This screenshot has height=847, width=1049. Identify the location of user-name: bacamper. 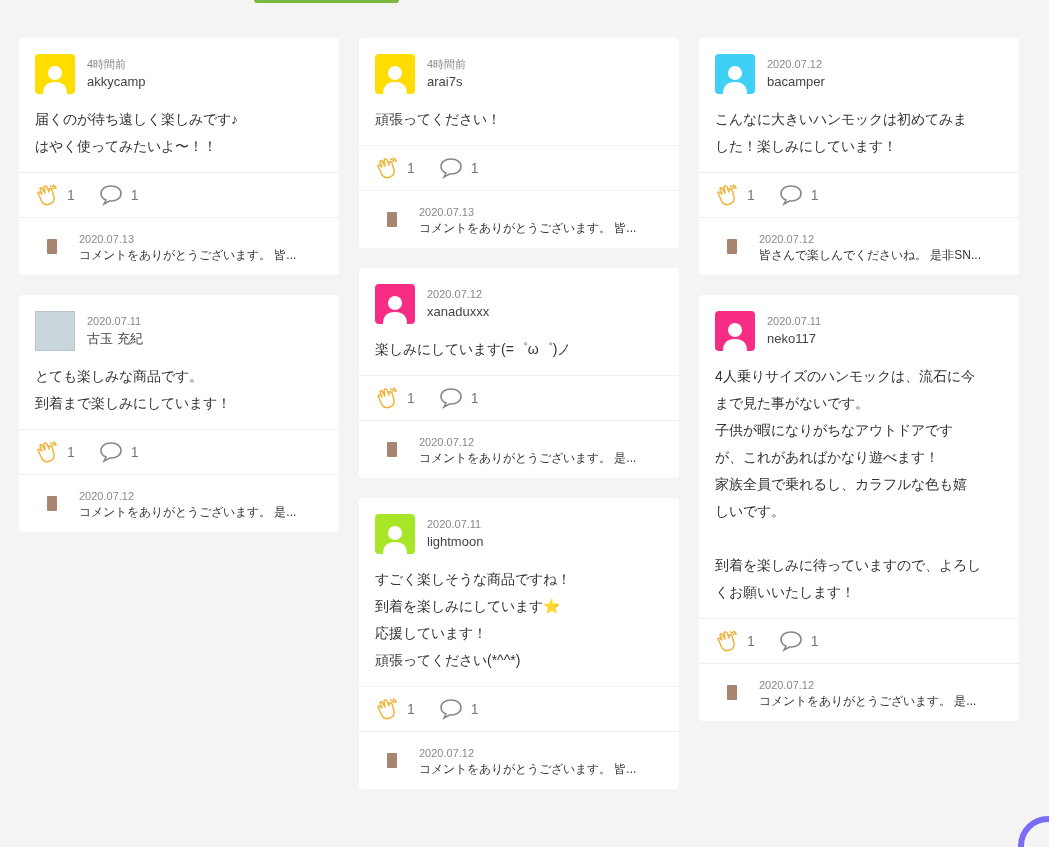
(796, 82).